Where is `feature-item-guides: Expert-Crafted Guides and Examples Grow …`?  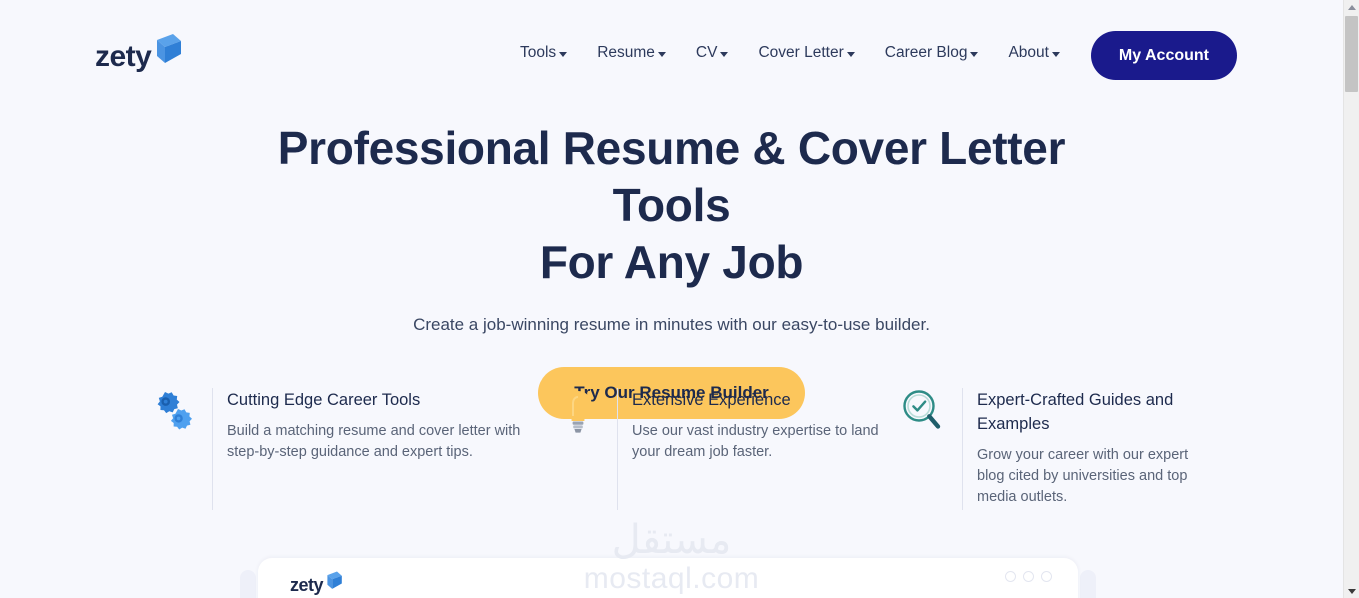 feature-item-guides: Expert-Crafted Guides and Examples Grow … is located at coordinates (1050, 449).